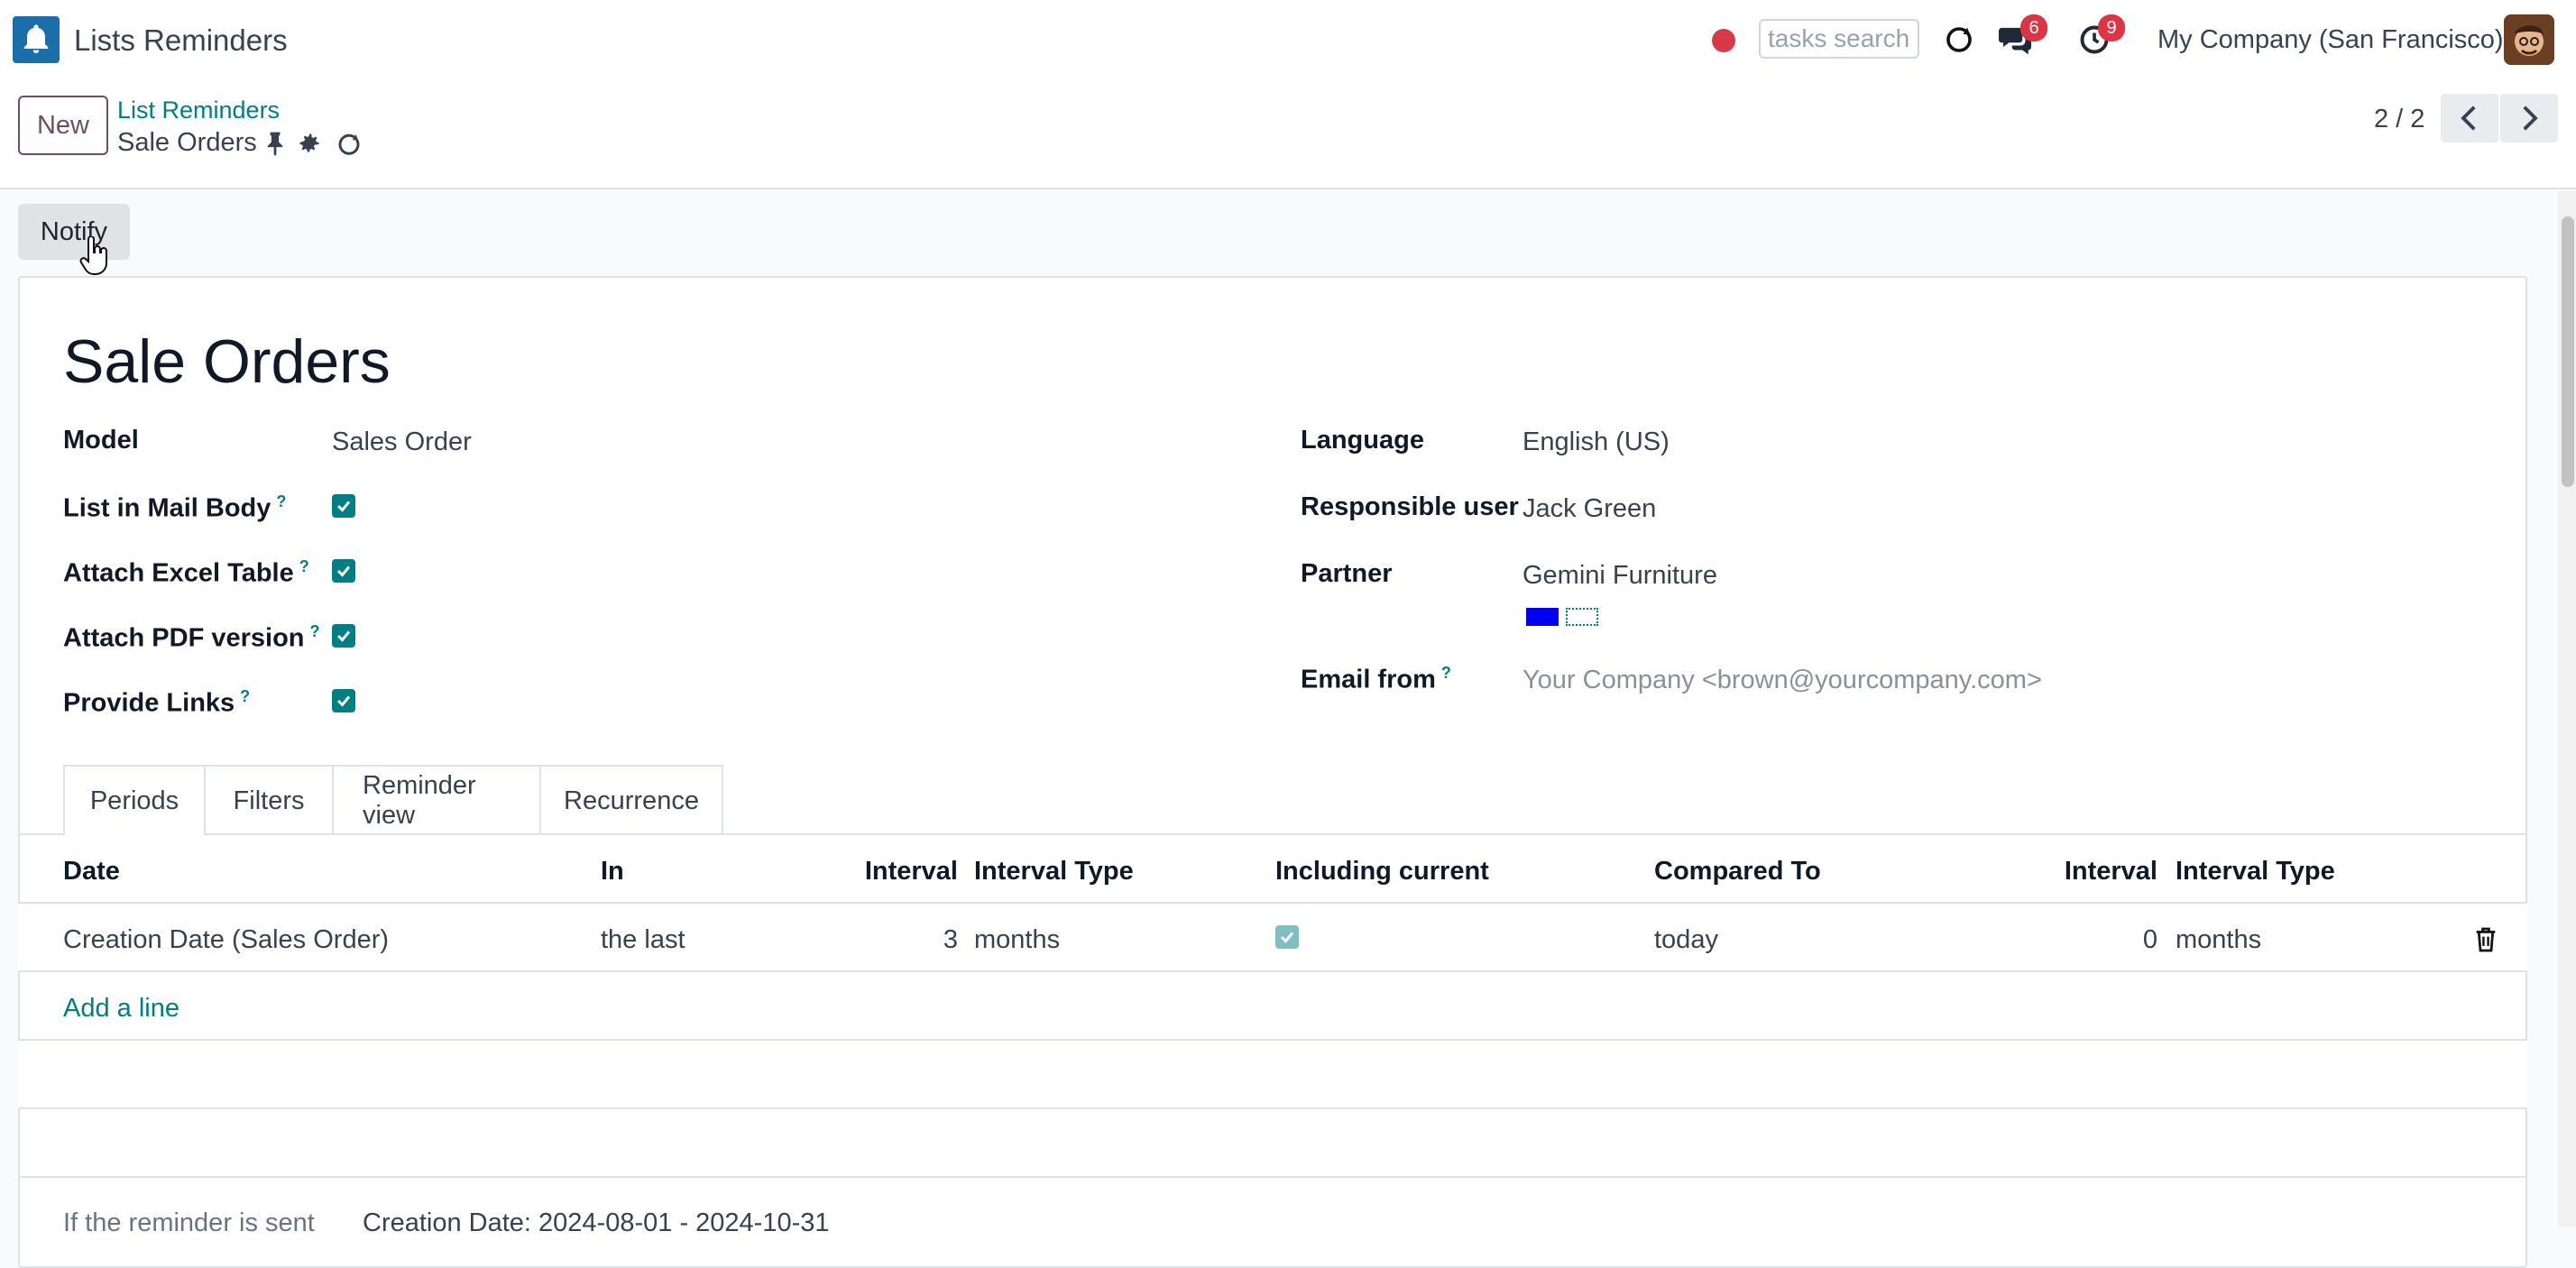  I want to click on column-header-date: Date, so click(91, 872).